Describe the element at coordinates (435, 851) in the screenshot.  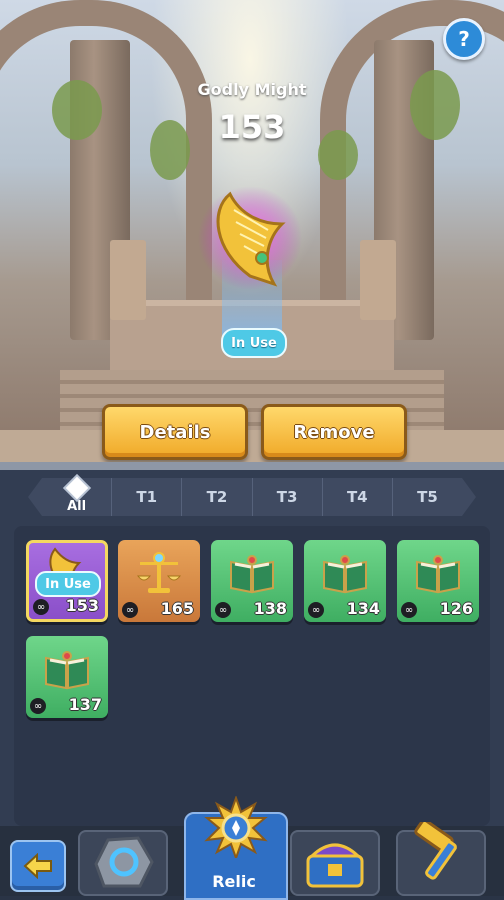
I see `hammer-icon` at that location.